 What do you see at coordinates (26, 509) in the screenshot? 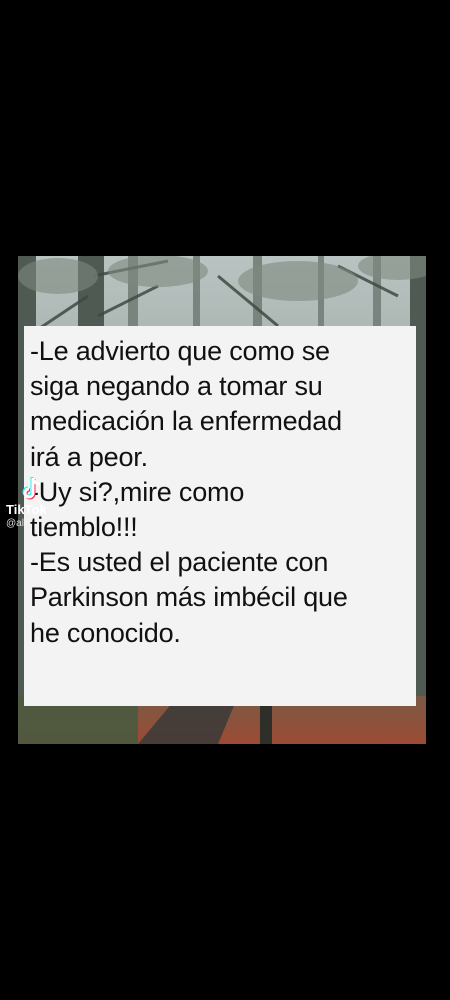
I see `tiktok-brand: TikTok` at bounding box center [26, 509].